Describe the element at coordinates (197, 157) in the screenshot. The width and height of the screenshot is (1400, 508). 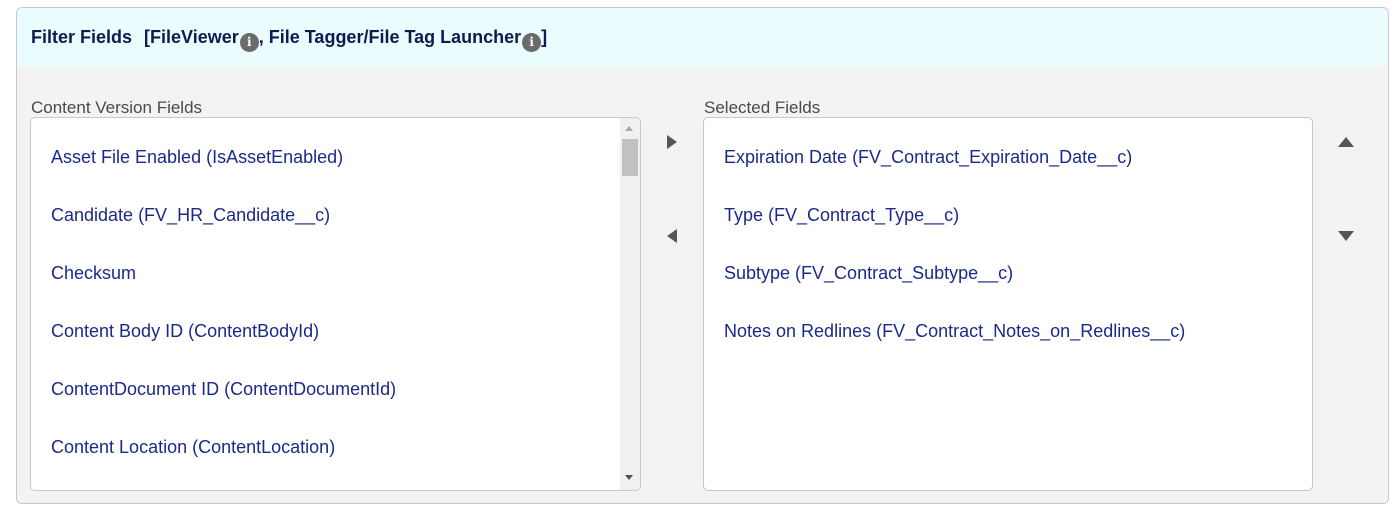
I see `list-item: Asset File Enabled (IsAssetEnabled)` at that location.